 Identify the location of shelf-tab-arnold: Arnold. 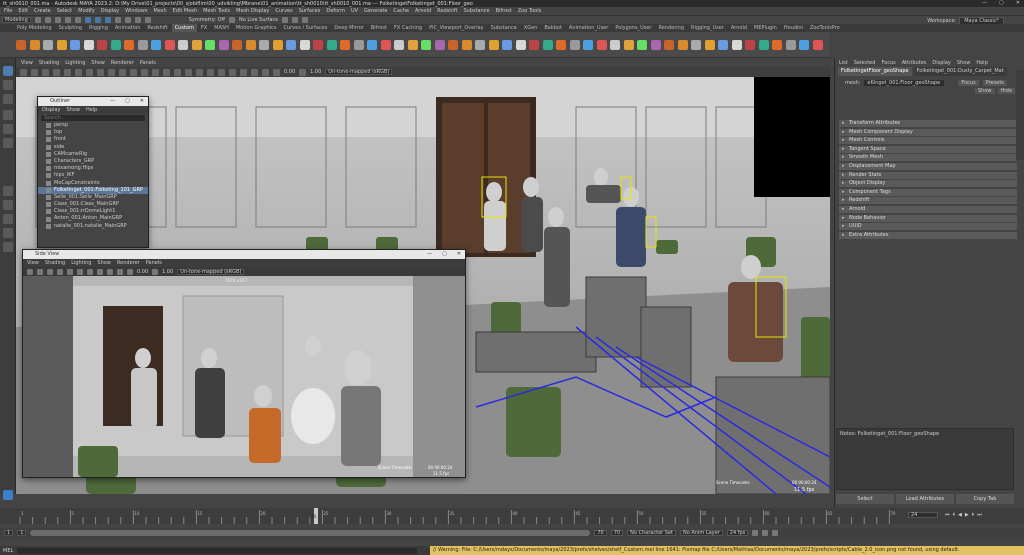
(739, 28).